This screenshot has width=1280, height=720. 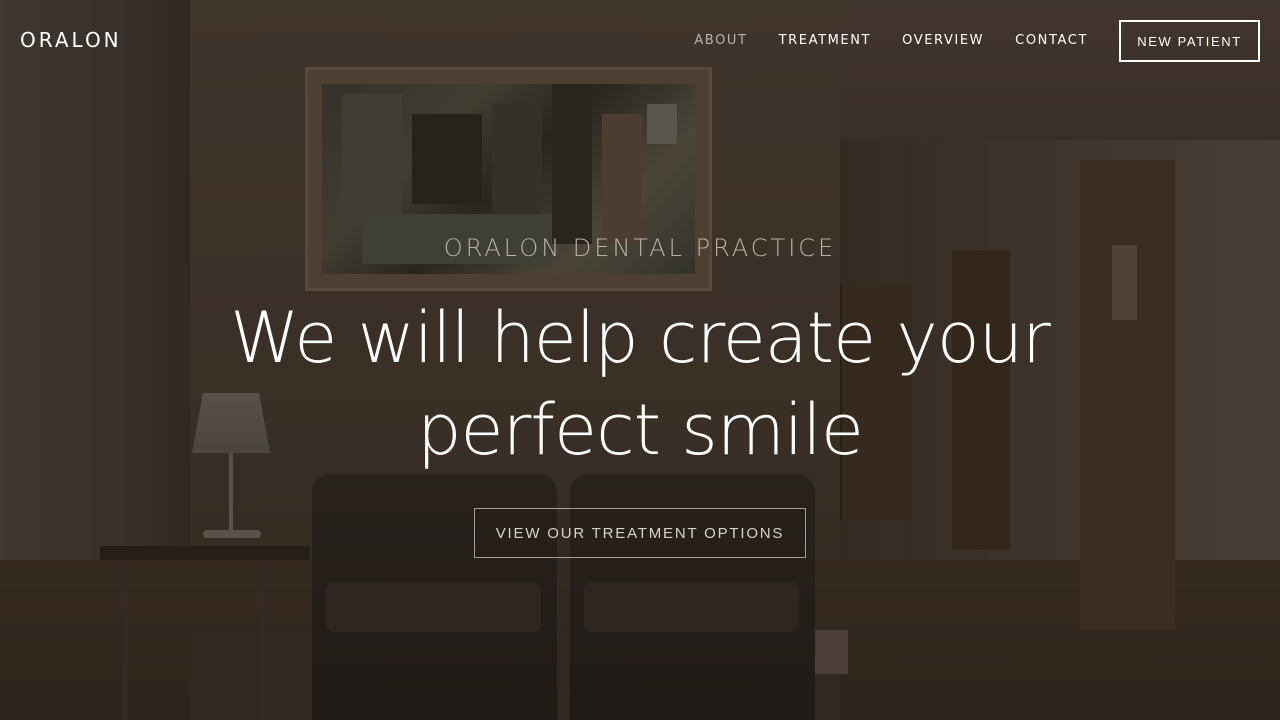 What do you see at coordinates (640, 248) in the screenshot?
I see `hero-eyebrow: ORALON DENTAL PRACTICE` at bounding box center [640, 248].